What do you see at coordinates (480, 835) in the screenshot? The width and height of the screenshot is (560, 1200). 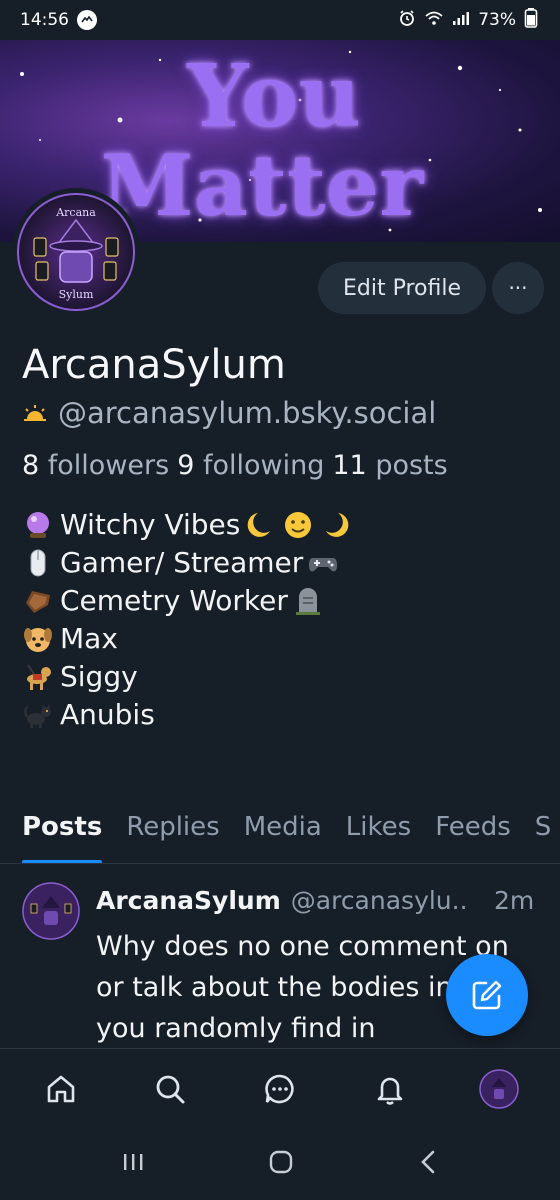 I see `tab-feeds: Feeds` at bounding box center [480, 835].